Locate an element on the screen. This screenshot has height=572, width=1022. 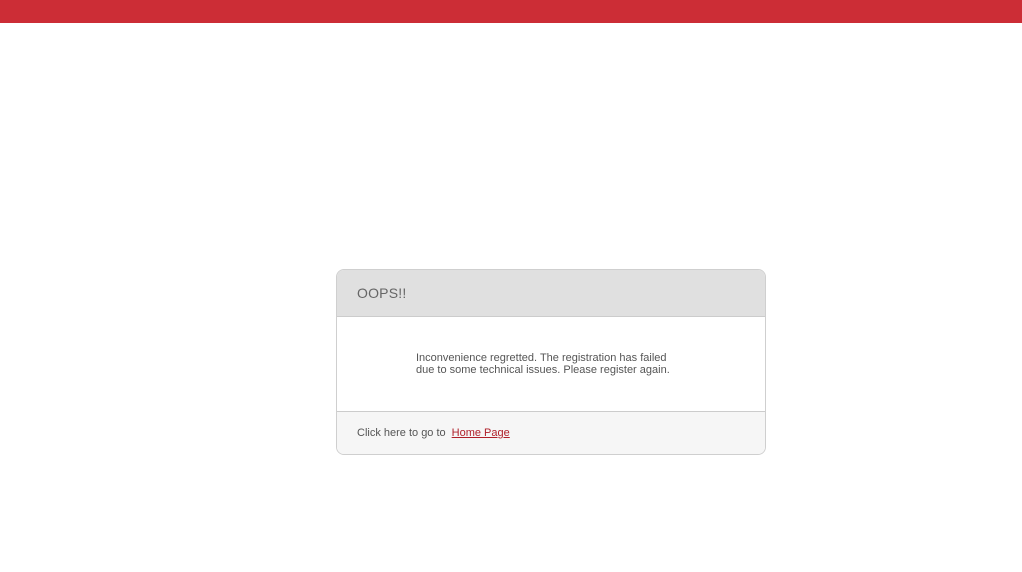
footer-text: Click here to go to is located at coordinates (401, 433).